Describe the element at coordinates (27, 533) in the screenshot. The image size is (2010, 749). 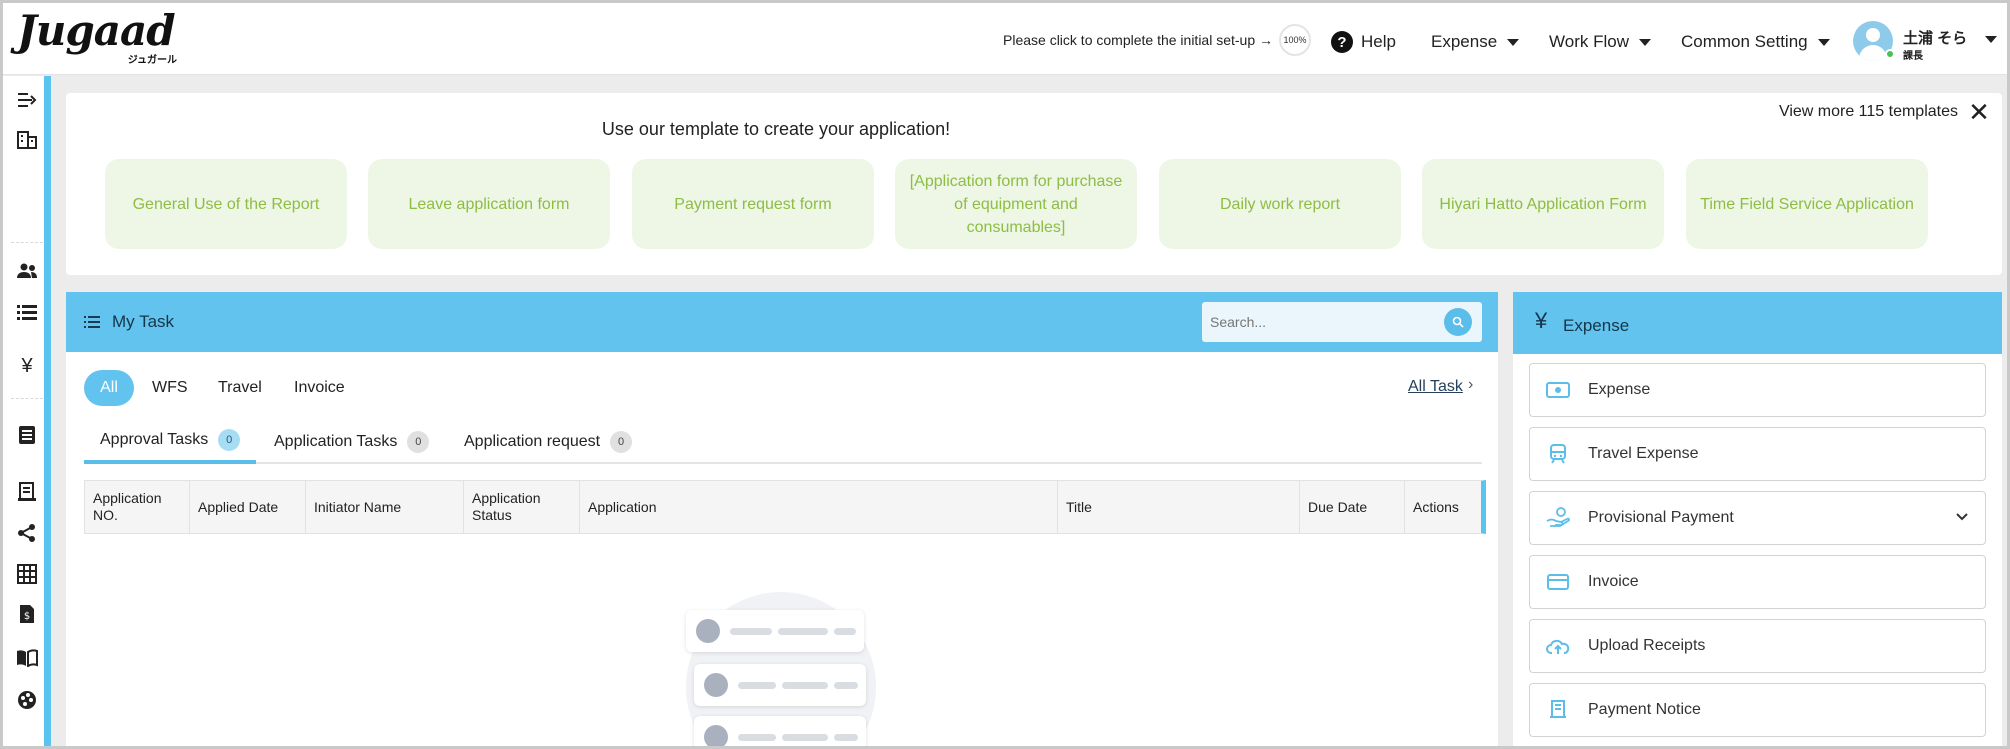
I see `share-icon` at that location.